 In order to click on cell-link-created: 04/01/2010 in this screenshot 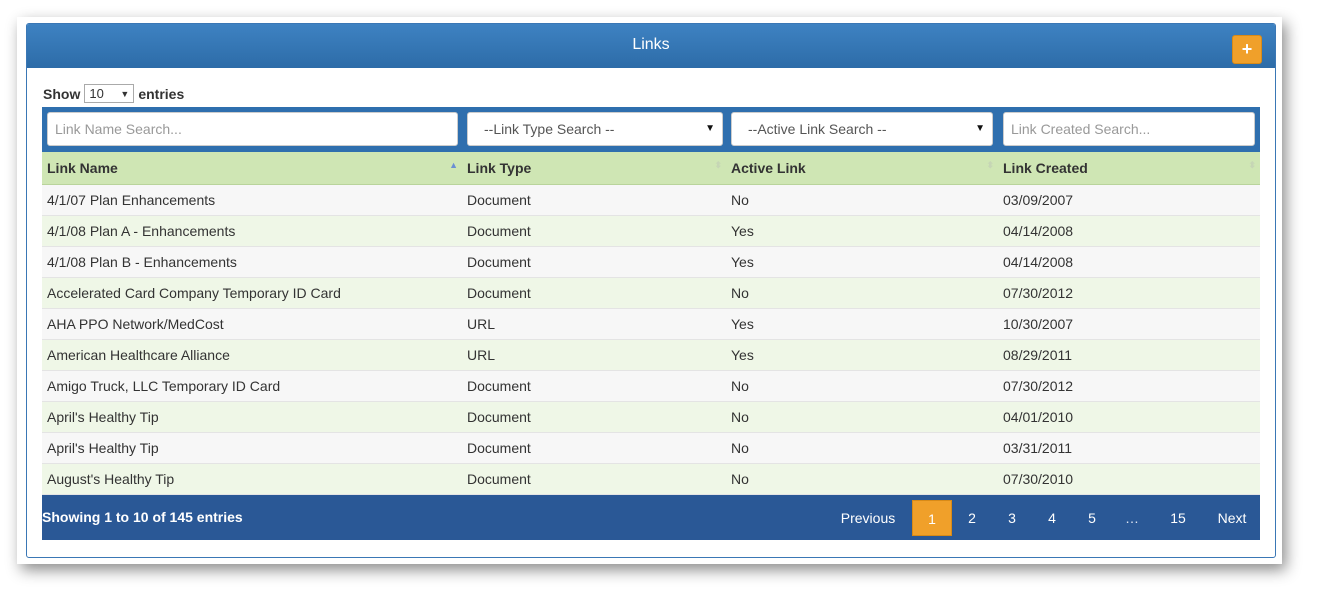, I will do `click(1129, 417)`.